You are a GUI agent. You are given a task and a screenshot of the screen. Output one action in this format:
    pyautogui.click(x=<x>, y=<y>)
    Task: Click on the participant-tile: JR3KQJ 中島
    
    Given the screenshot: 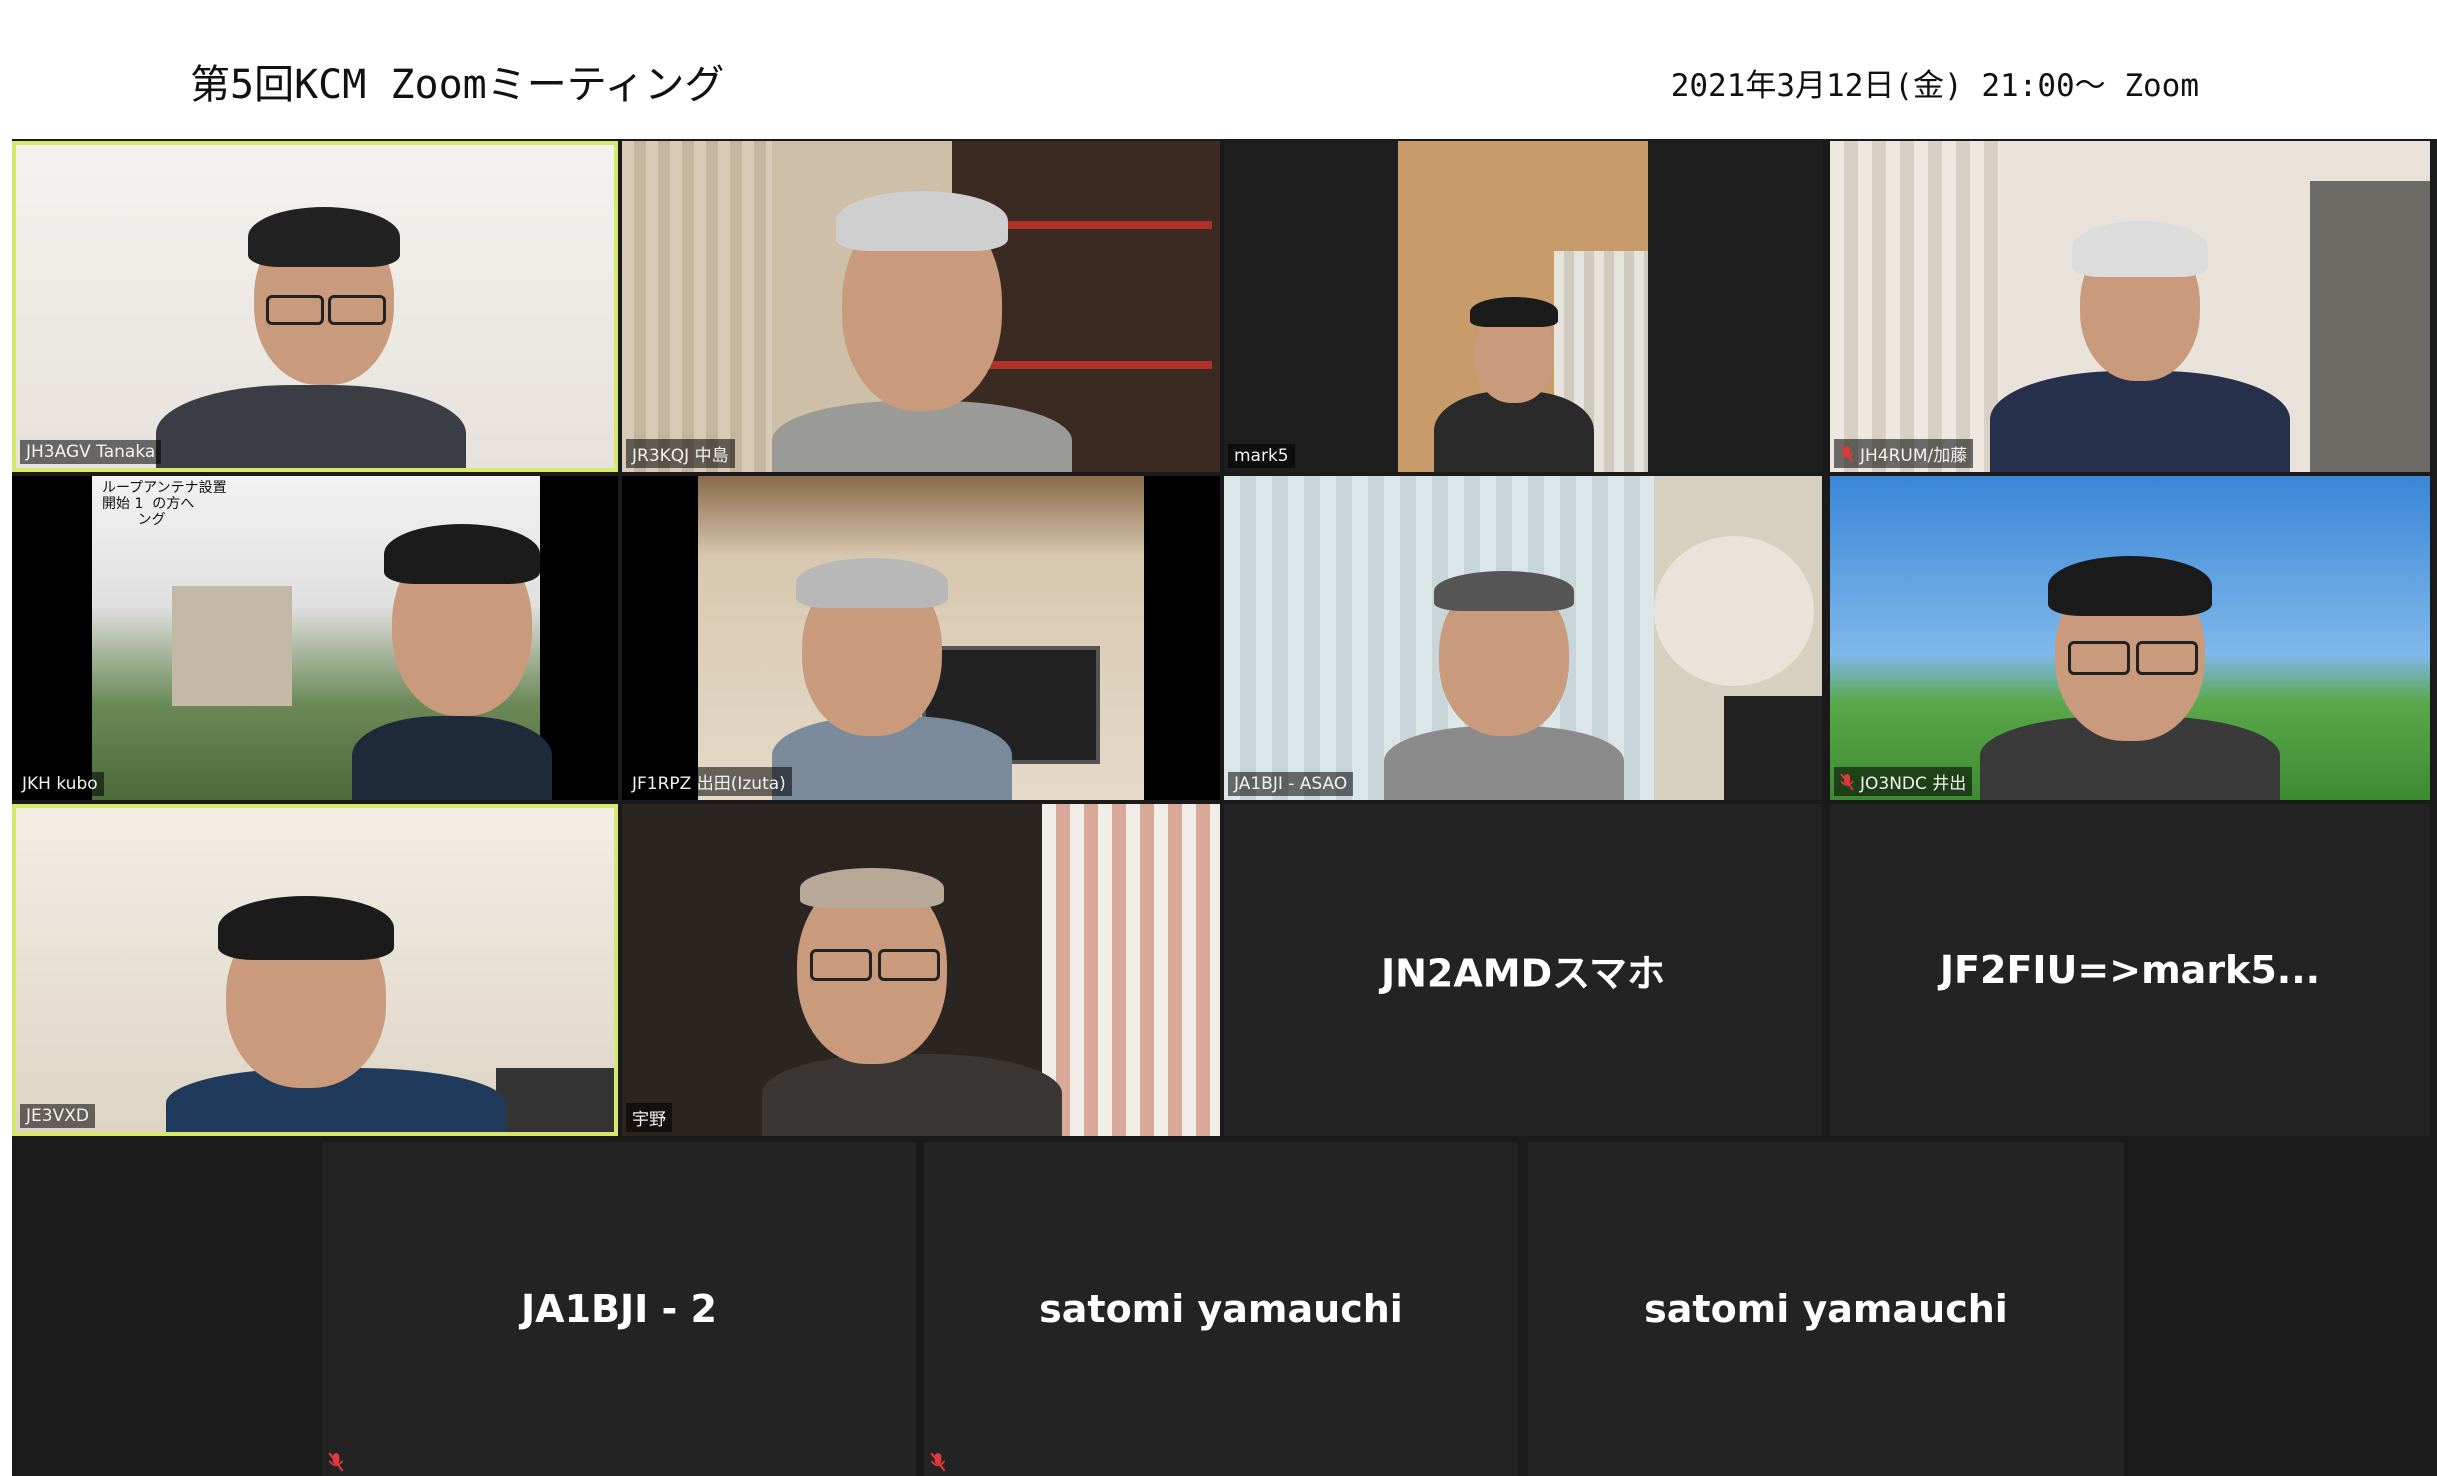 What is the action you would take?
    pyautogui.click(x=921, y=306)
    